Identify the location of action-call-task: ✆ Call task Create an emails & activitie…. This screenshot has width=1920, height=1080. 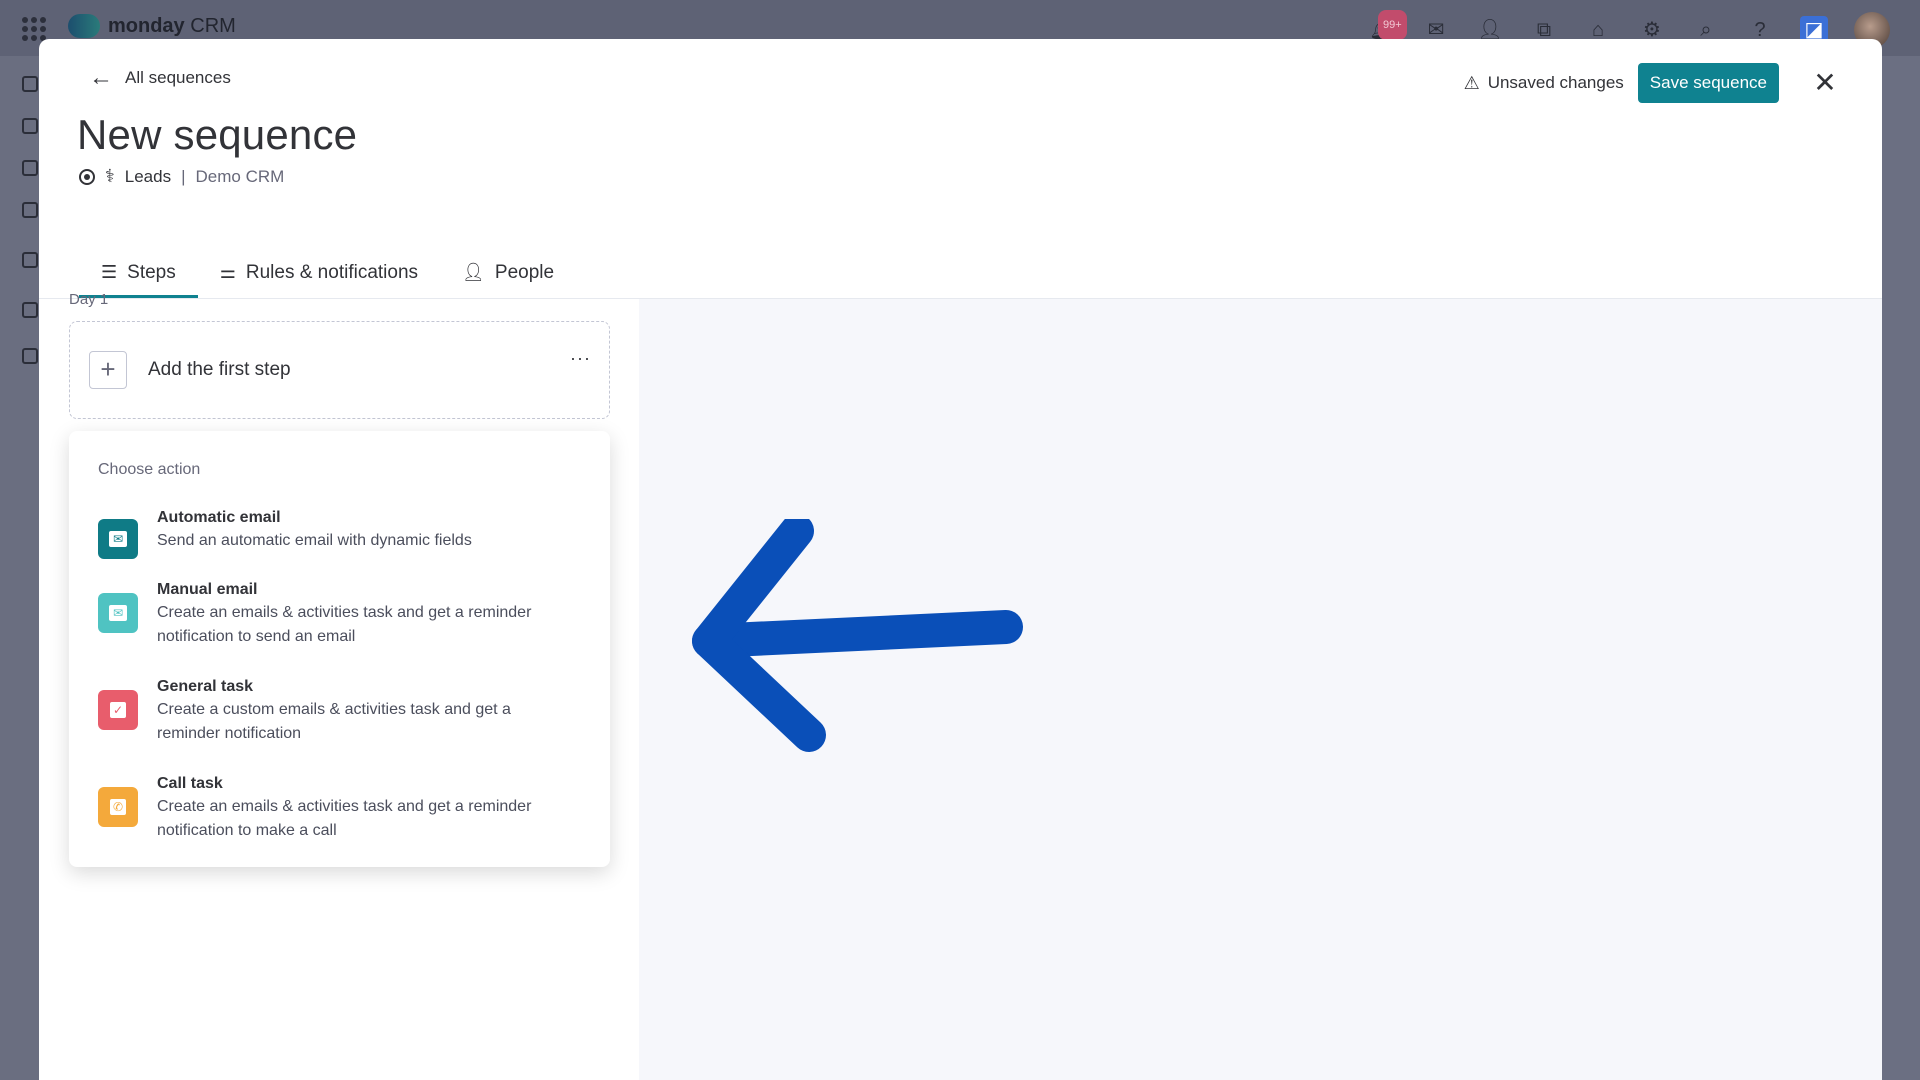
(343, 808).